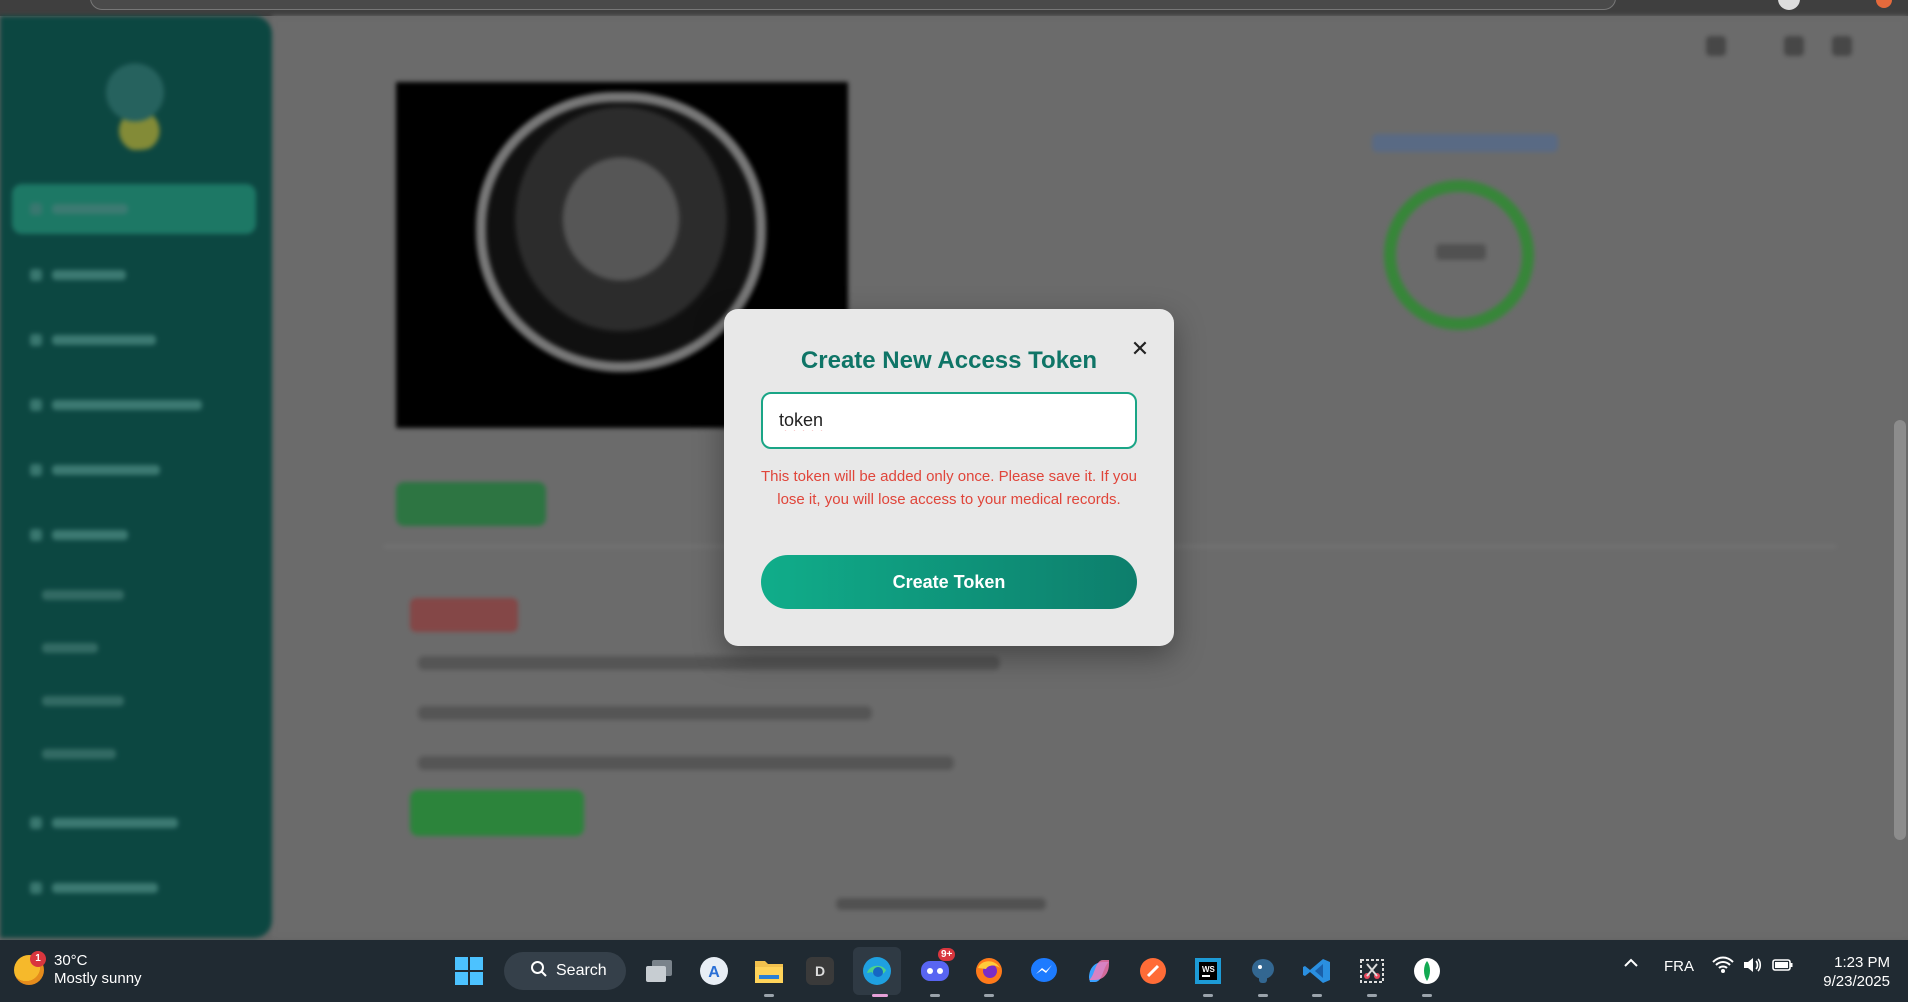 This screenshot has height=1002, width=1908. I want to click on battery-icon, so click(1783, 967).